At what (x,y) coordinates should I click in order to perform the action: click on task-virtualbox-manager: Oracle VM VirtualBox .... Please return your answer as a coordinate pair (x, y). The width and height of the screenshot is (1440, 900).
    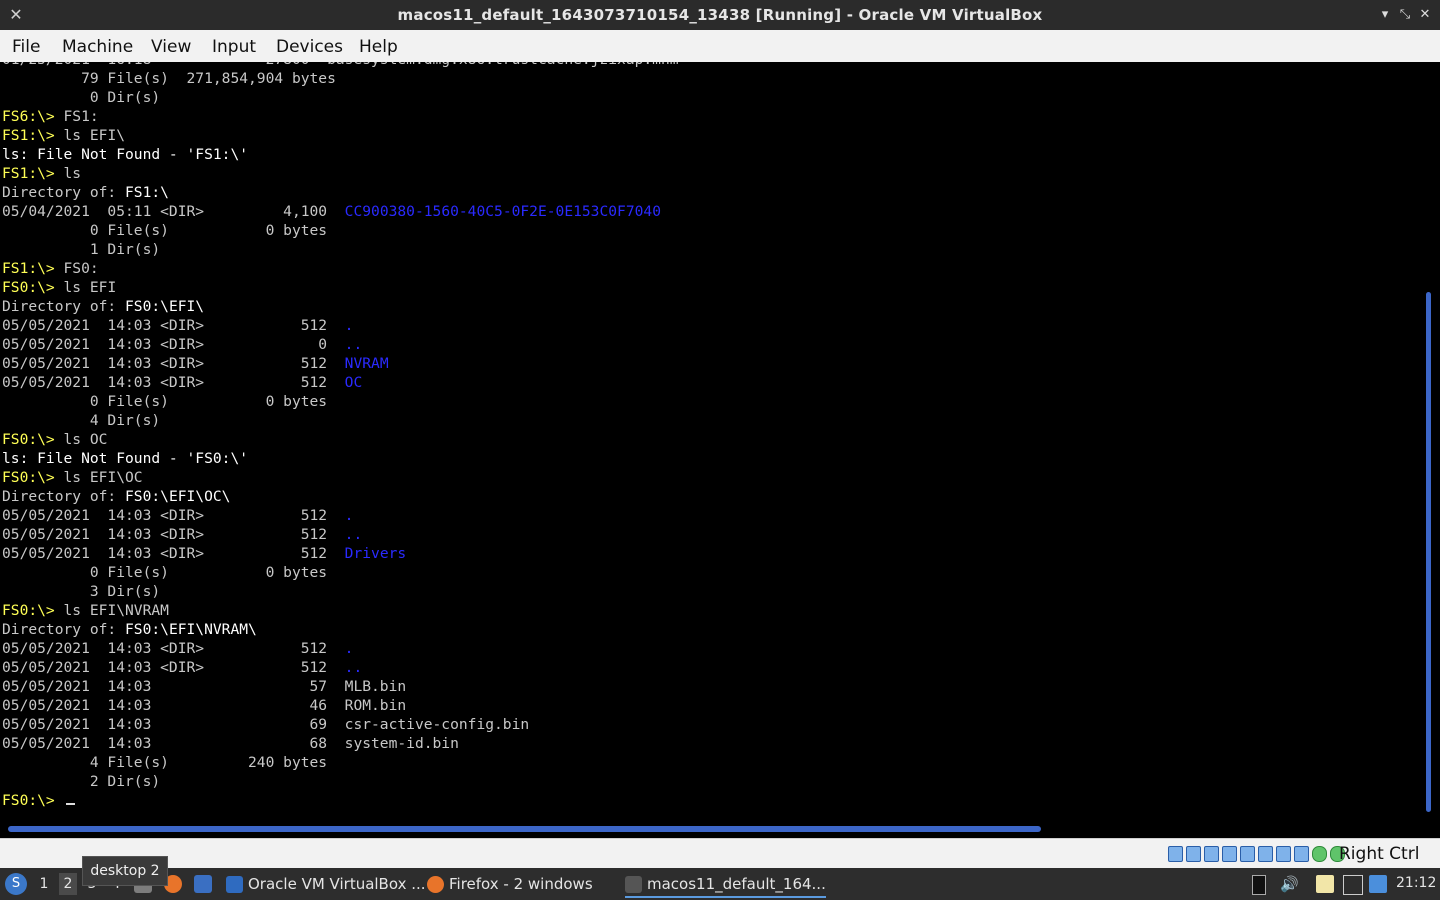
    Looking at the image, I should click on (326, 884).